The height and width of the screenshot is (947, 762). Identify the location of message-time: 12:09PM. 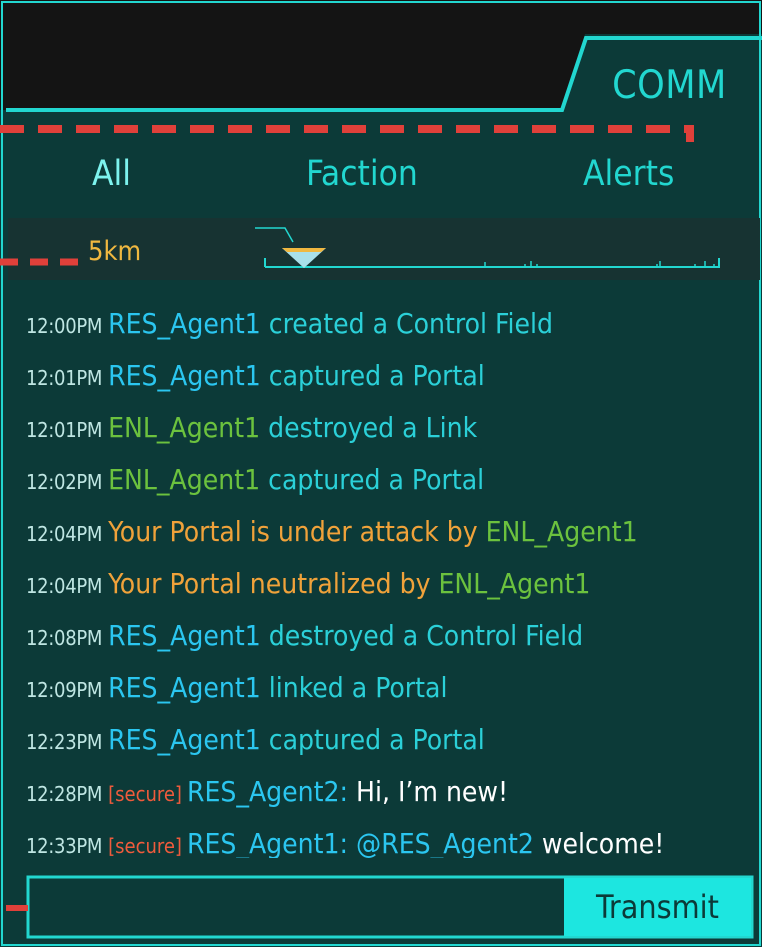
(64, 690).